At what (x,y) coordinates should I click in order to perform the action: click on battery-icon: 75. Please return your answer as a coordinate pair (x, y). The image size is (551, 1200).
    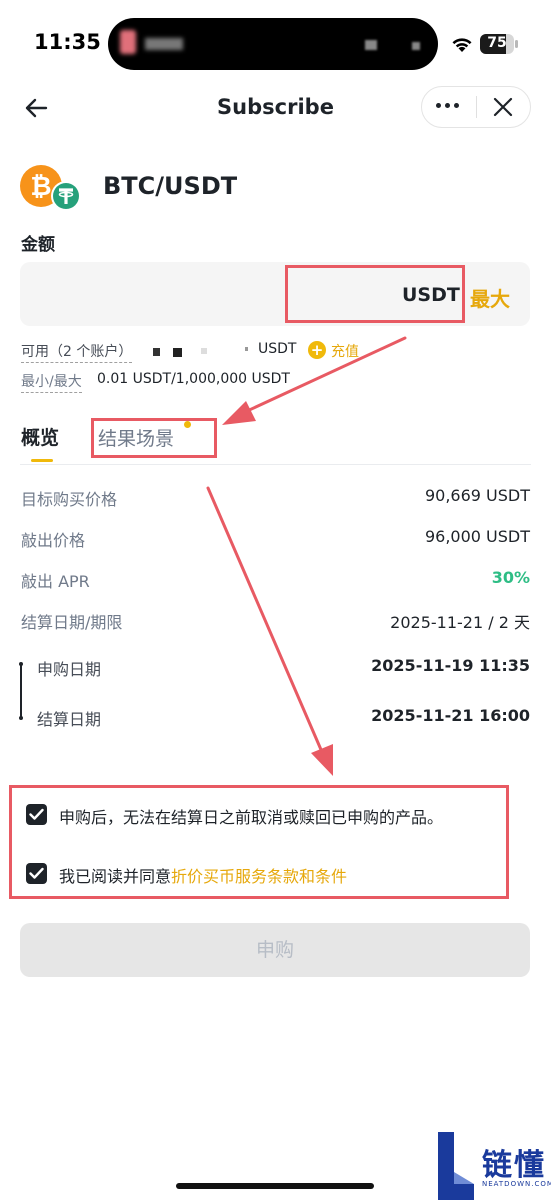
    Looking at the image, I should click on (497, 44).